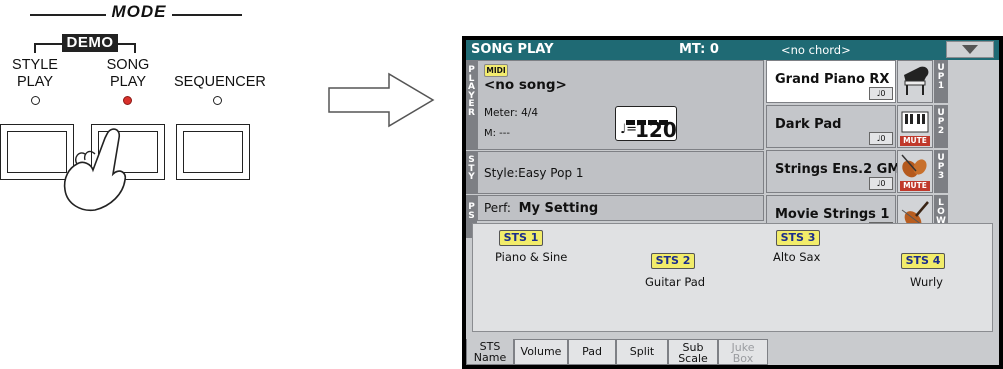 The image size is (1003, 369). Describe the element at coordinates (35, 73) in the screenshot. I see `style-play-label: STYLE PLAY` at that location.